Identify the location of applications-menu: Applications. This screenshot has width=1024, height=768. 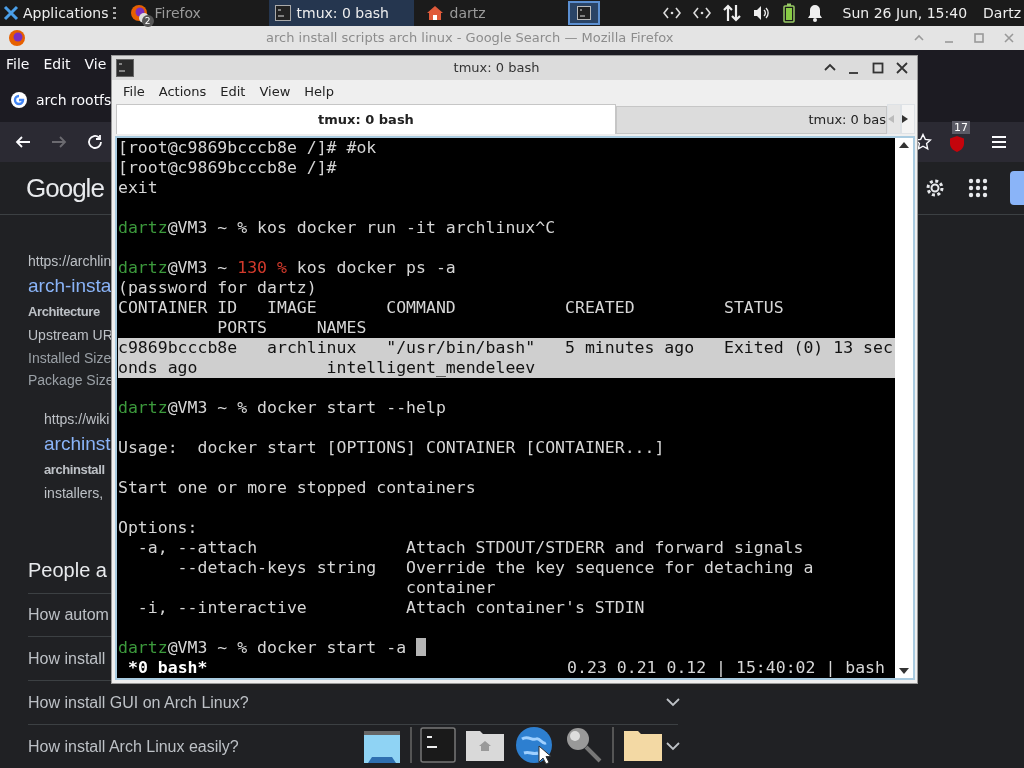
(66, 13).